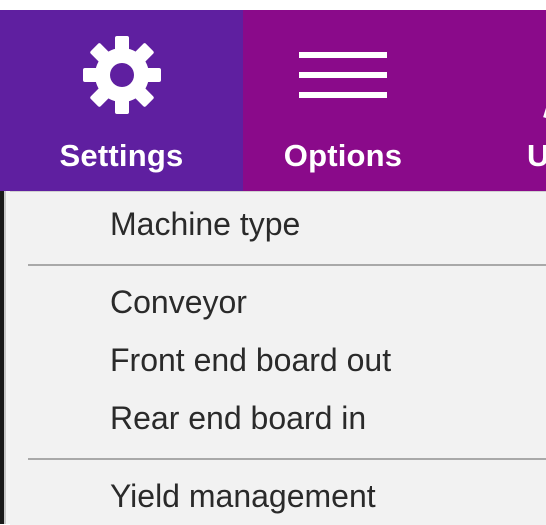  I want to click on options-label: Options, so click(343, 155).